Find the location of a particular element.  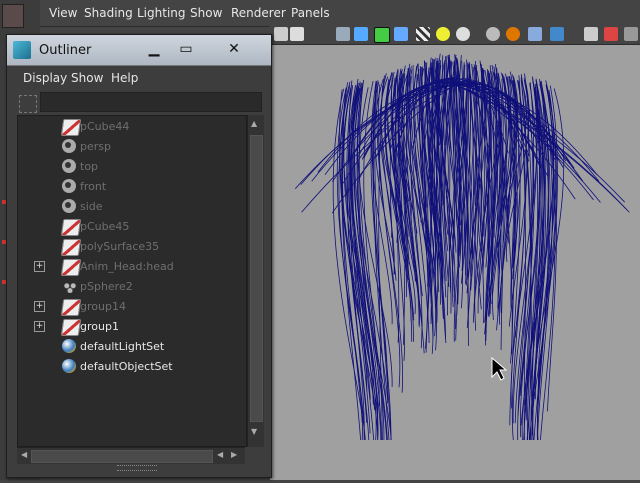

grid-icon is located at coordinates (591, 34).